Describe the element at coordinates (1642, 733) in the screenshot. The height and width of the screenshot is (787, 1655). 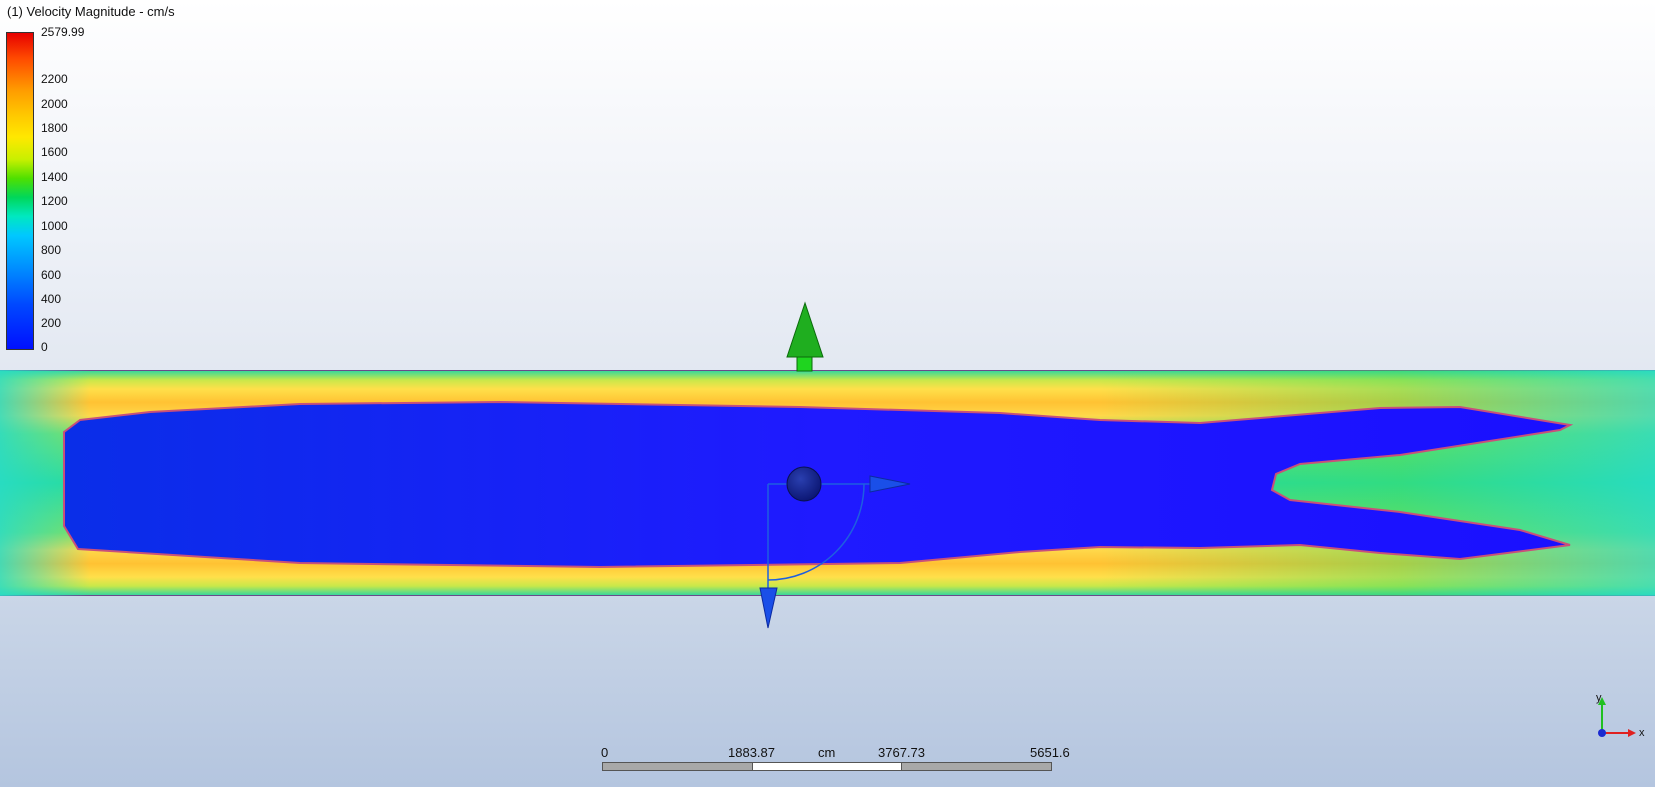
I see `triad-x-label: x` at that location.